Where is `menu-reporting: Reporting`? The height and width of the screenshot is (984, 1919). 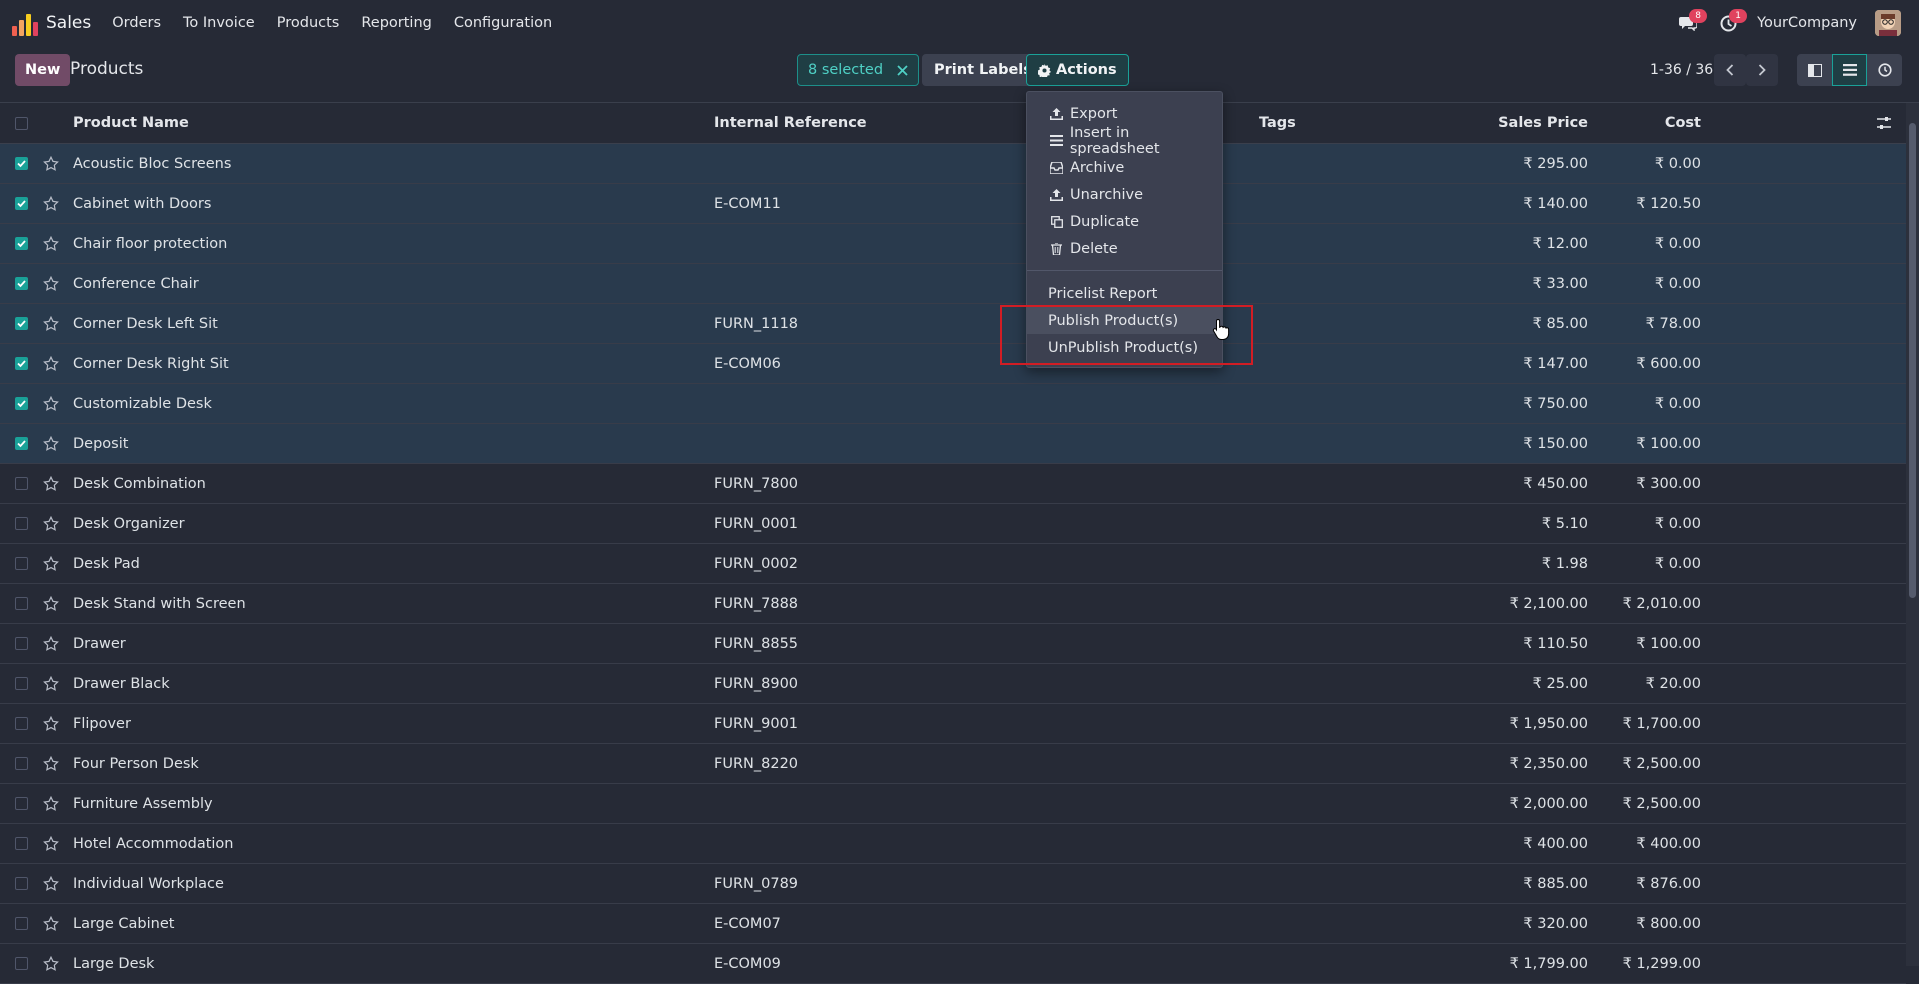 menu-reporting: Reporting is located at coordinates (396, 23).